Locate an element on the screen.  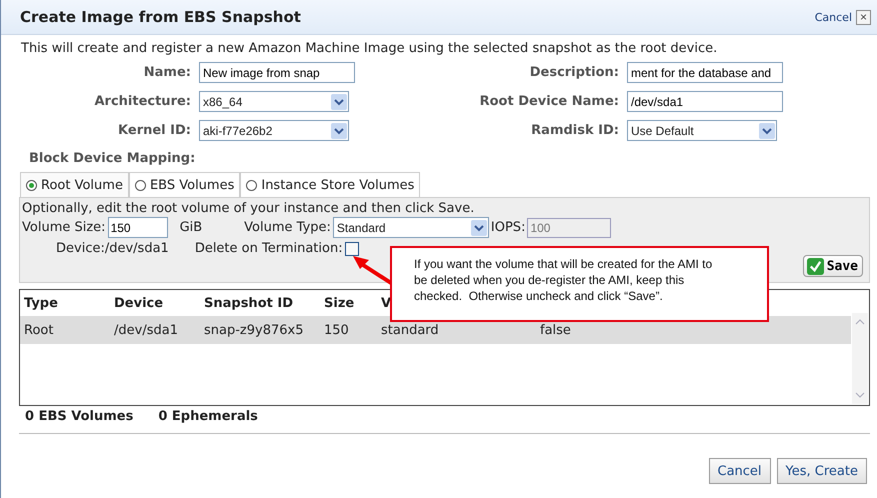
cancel-link: Cancel is located at coordinates (833, 17).